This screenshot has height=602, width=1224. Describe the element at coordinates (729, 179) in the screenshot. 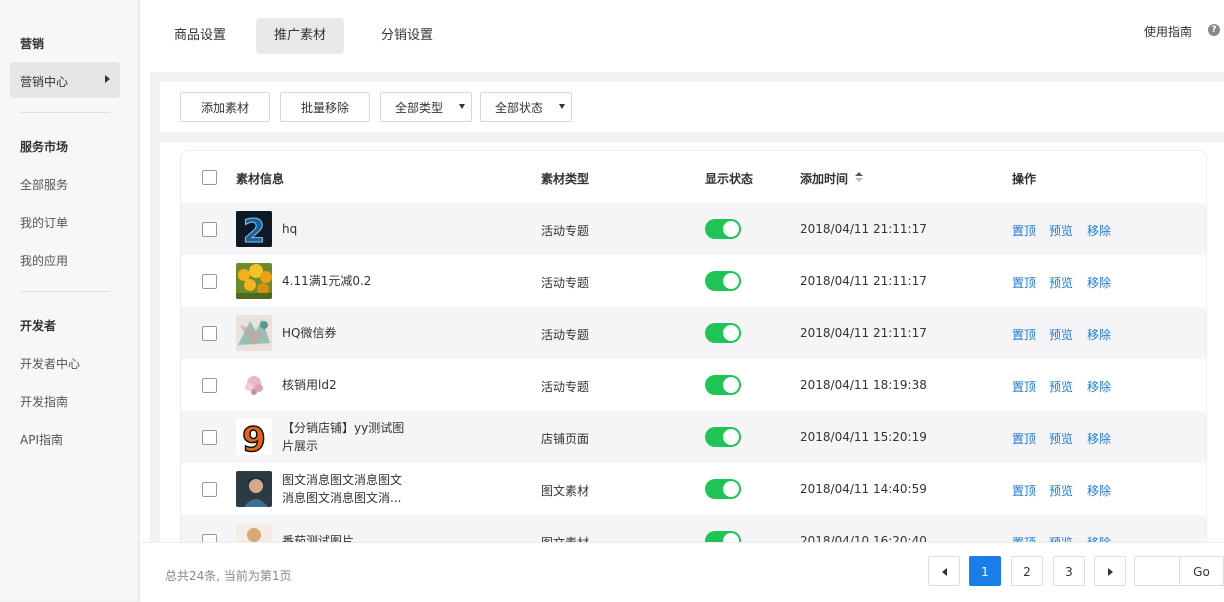

I see `header-status: 显示状态` at that location.